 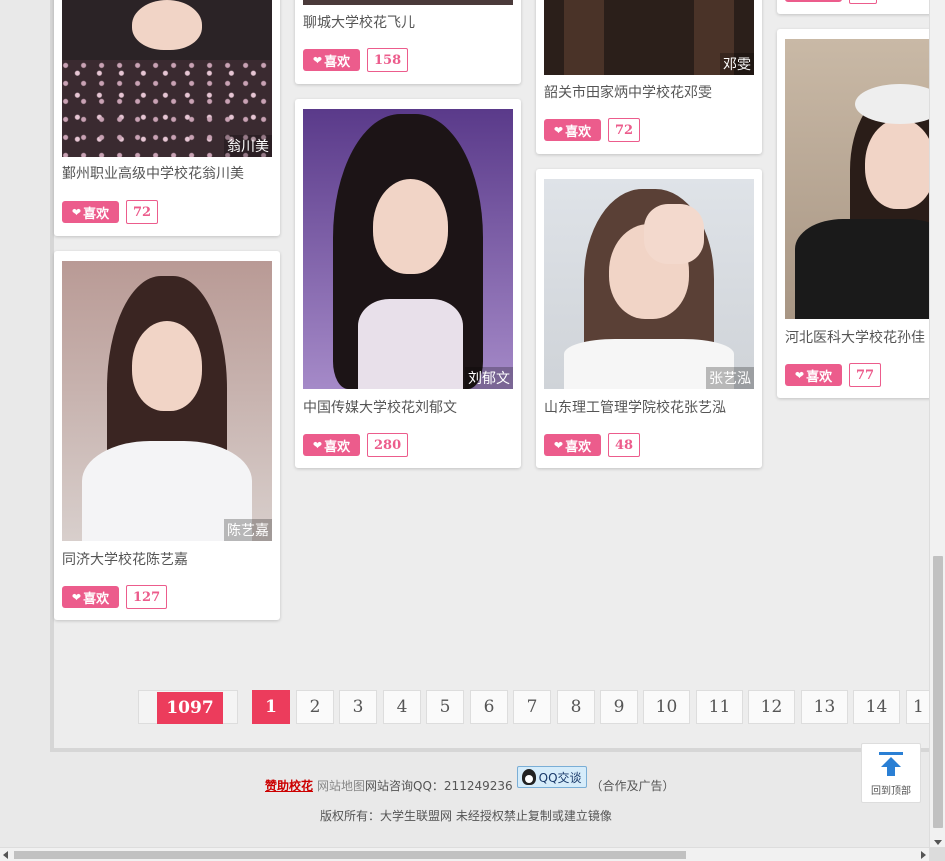 What do you see at coordinates (863, 2) in the screenshot?
I see `like-count` at bounding box center [863, 2].